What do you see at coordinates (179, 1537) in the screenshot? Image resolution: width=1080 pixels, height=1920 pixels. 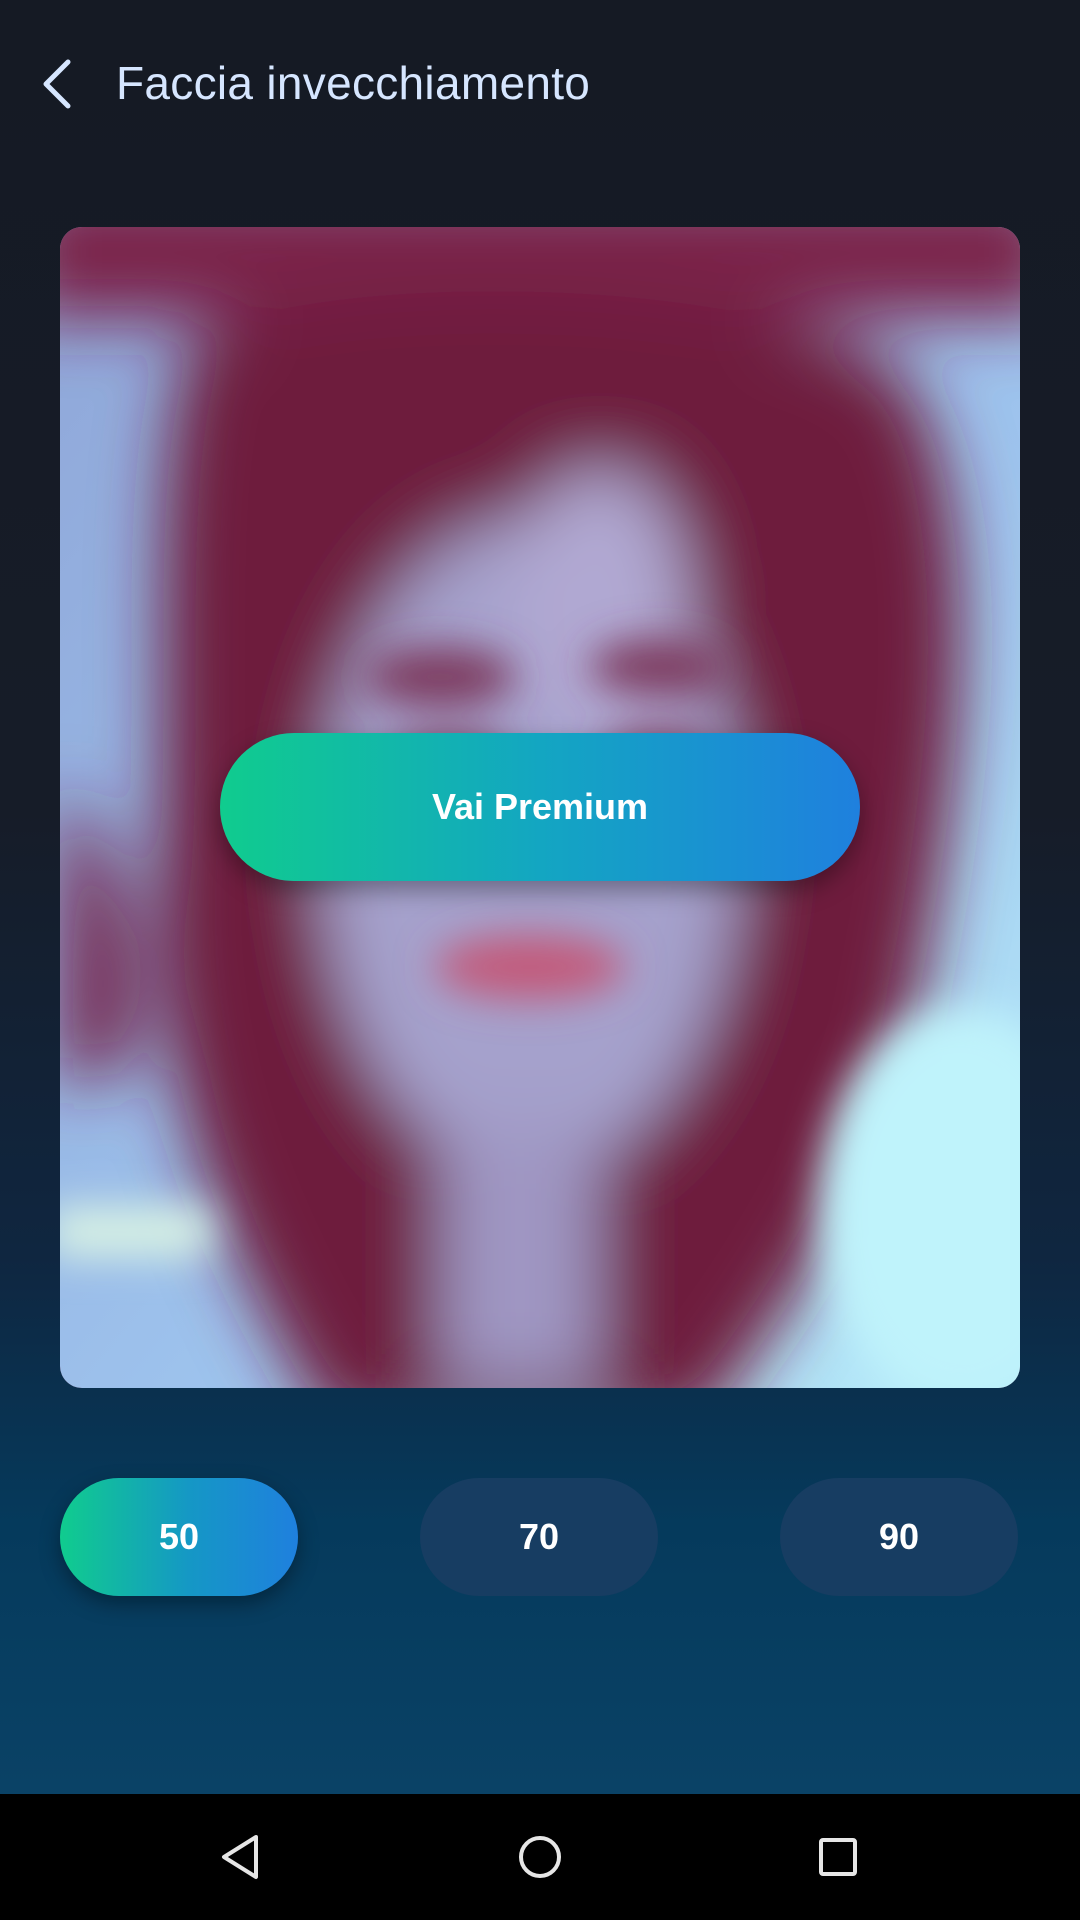 I see `age-option-50: 50` at bounding box center [179, 1537].